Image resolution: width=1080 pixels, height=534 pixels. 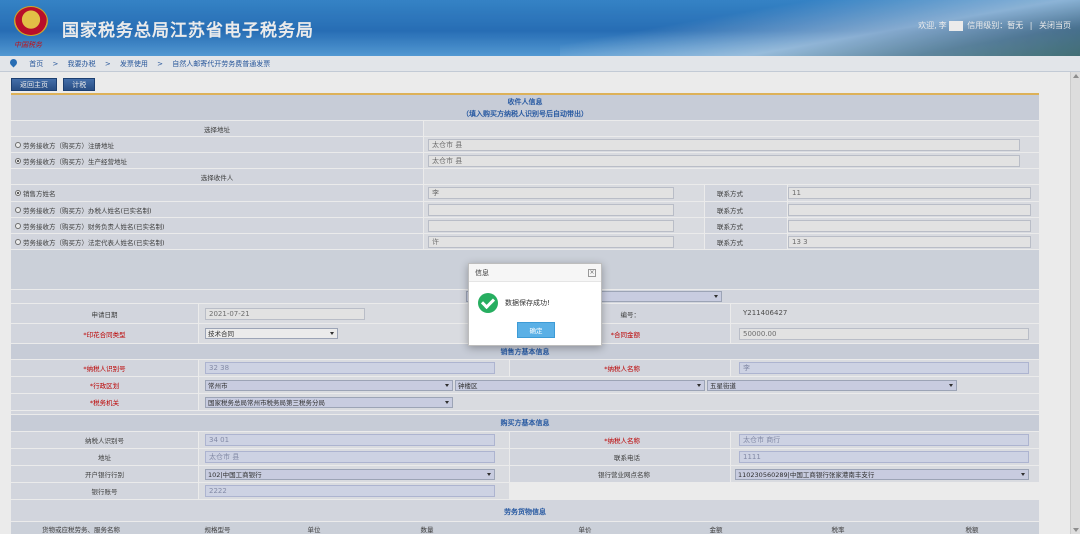 What do you see at coordinates (536, 330) in the screenshot?
I see `confirm-button: 确定` at bounding box center [536, 330].